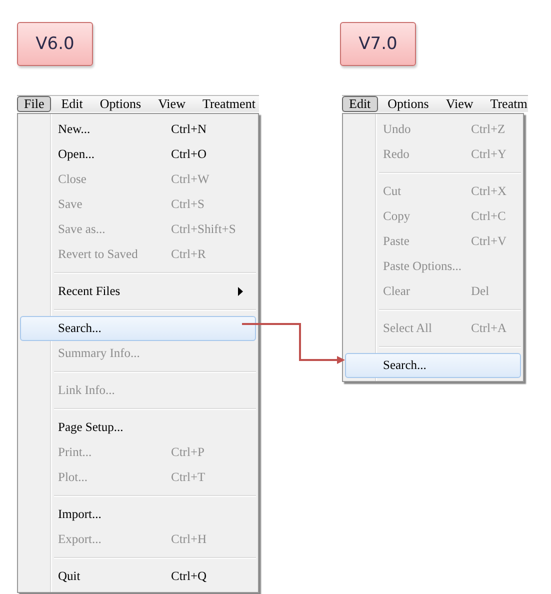  What do you see at coordinates (407, 328) in the screenshot?
I see `menu-item-label: Select All` at bounding box center [407, 328].